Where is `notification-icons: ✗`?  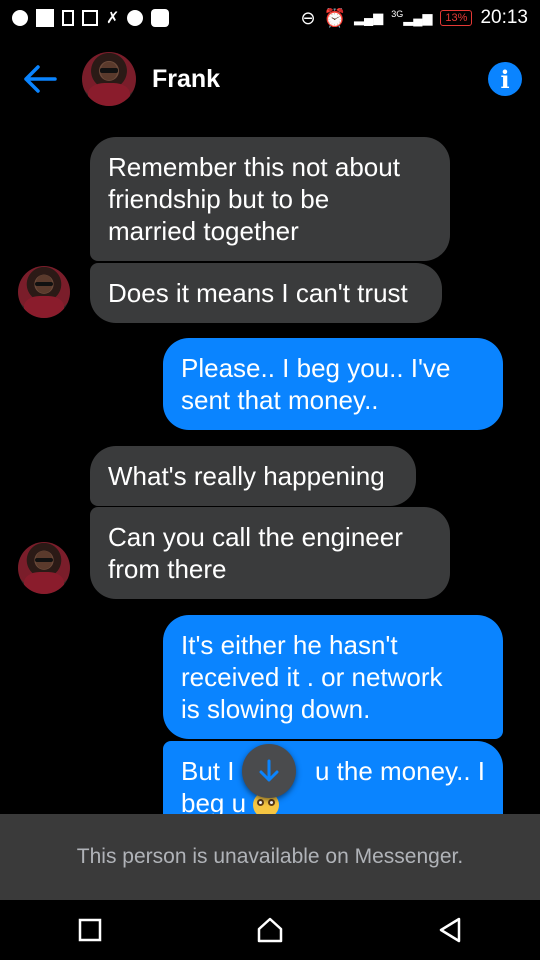
notification-icons: ✗ is located at coordinates (91, 18).